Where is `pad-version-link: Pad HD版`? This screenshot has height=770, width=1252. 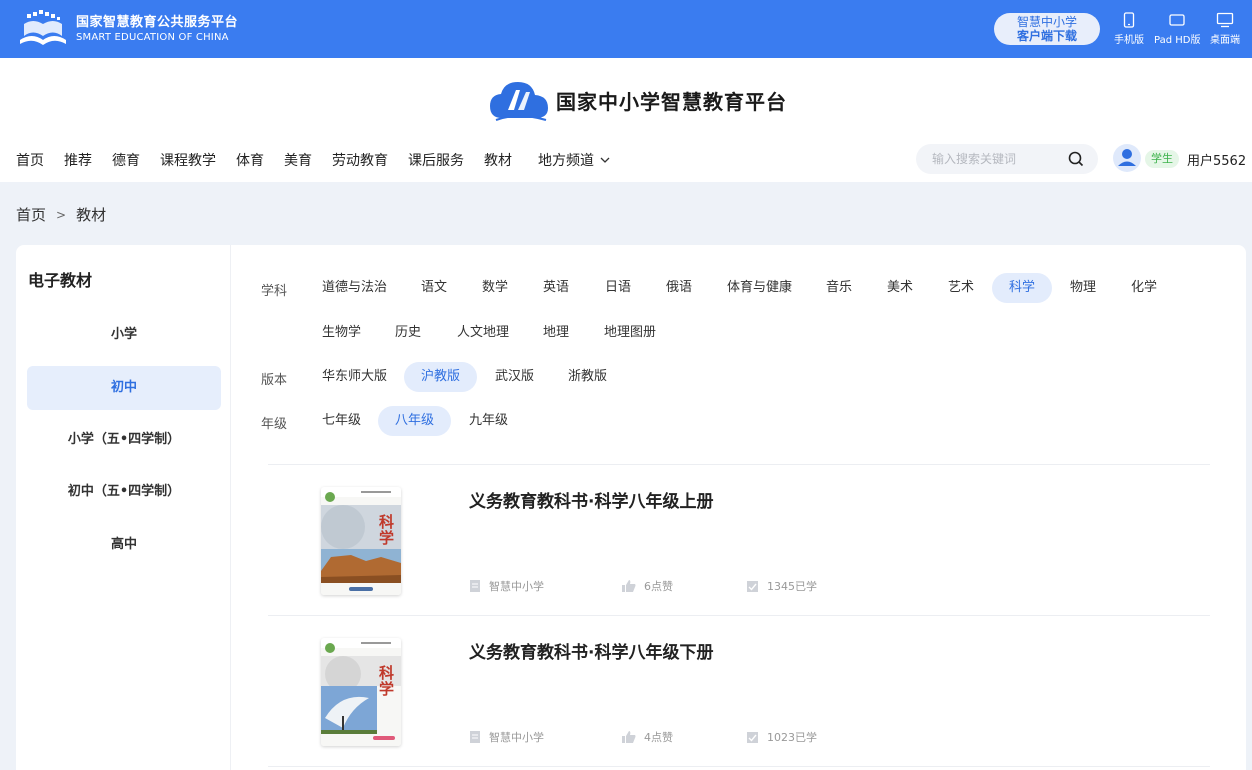
pad-version-link: Pad HD版 is located at coordinates (1177, 29).